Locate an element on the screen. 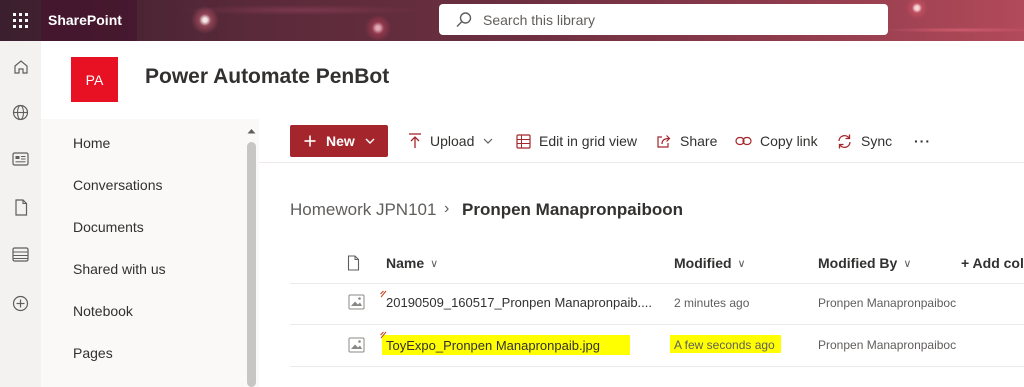 This screenshot has height=387, width=1024. nav-item-conversations: Conversations is located at coordinates (118, 185).